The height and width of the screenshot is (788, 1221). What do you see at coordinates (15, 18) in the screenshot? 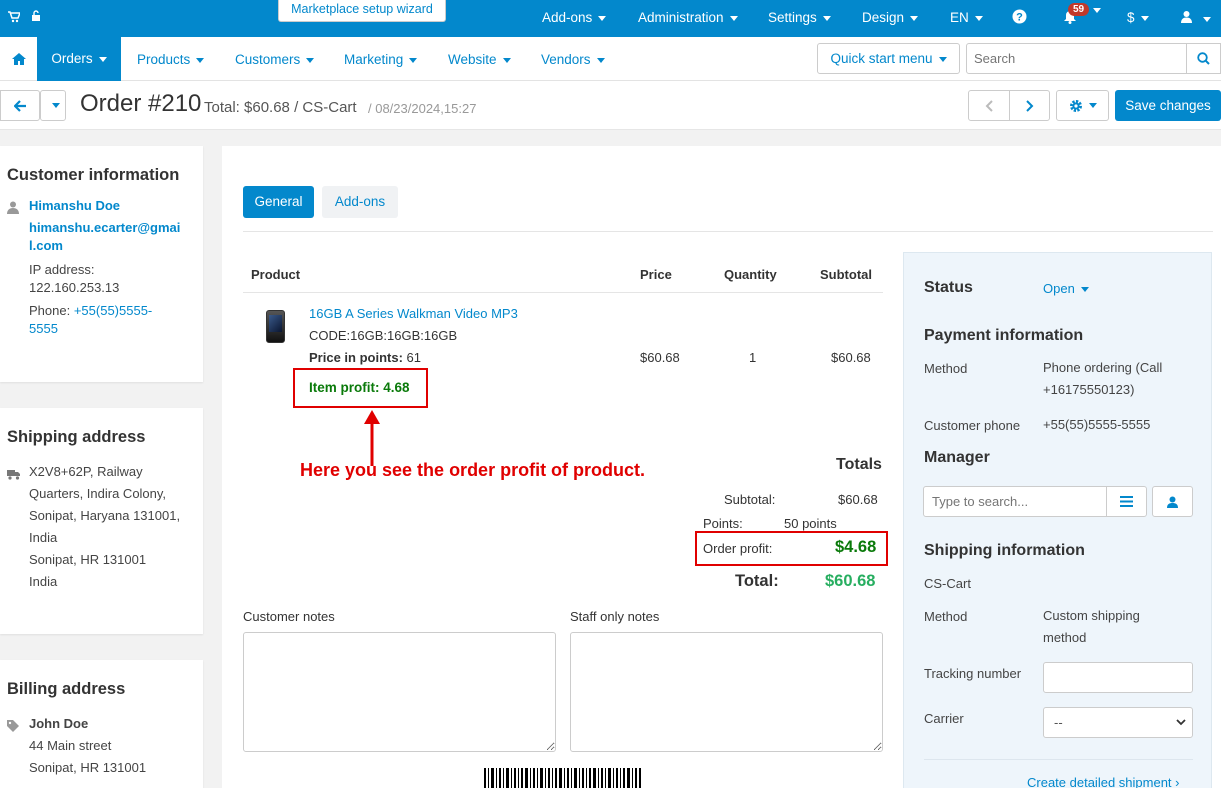
I see `cart-icon` at bounding box center [15, 18].